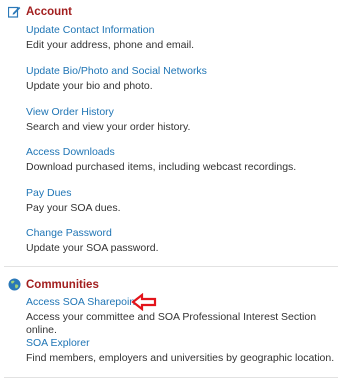 The height and width of the screenshot is (384, 345). Describe the element at coordinates (73, 208) in the screenshot. I see `pay-dues-desc: Pay your SOA dues.` at that location.